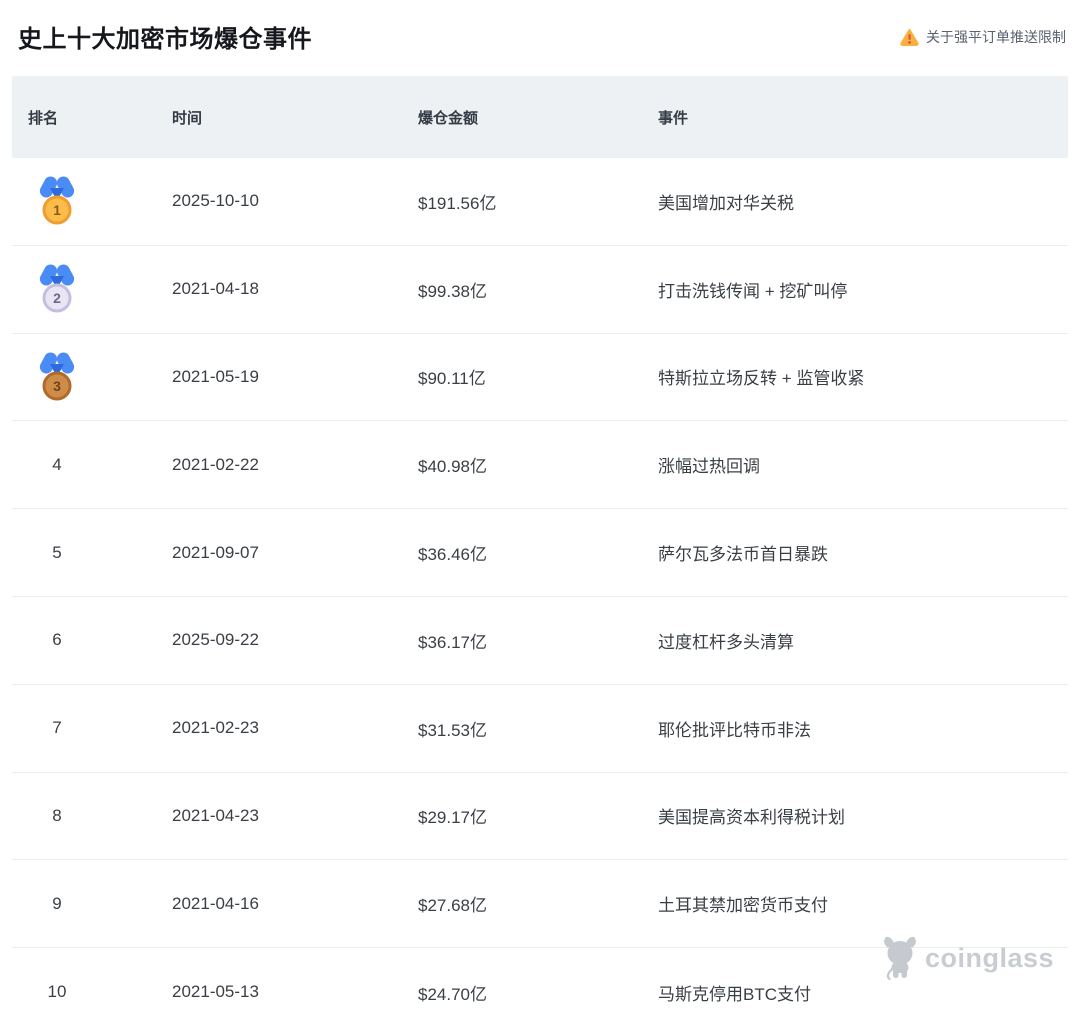 This screenshot has height=1036, width=1080. I want to click on cell-date: 2021-04-18, so click(215, 289).